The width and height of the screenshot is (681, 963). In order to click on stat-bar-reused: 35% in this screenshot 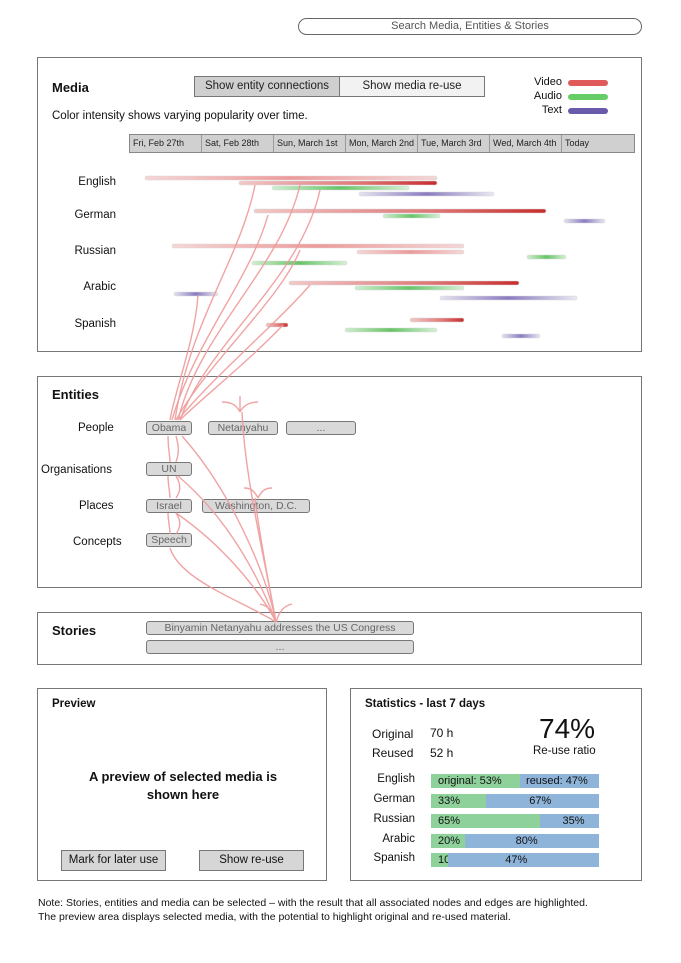, I will do `click(569, 821)`.